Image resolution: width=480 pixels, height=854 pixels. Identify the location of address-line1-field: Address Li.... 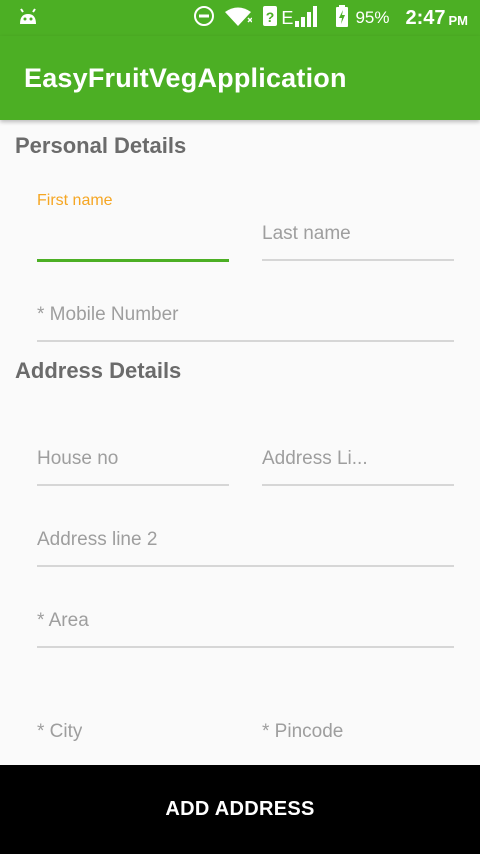
(358, 461).